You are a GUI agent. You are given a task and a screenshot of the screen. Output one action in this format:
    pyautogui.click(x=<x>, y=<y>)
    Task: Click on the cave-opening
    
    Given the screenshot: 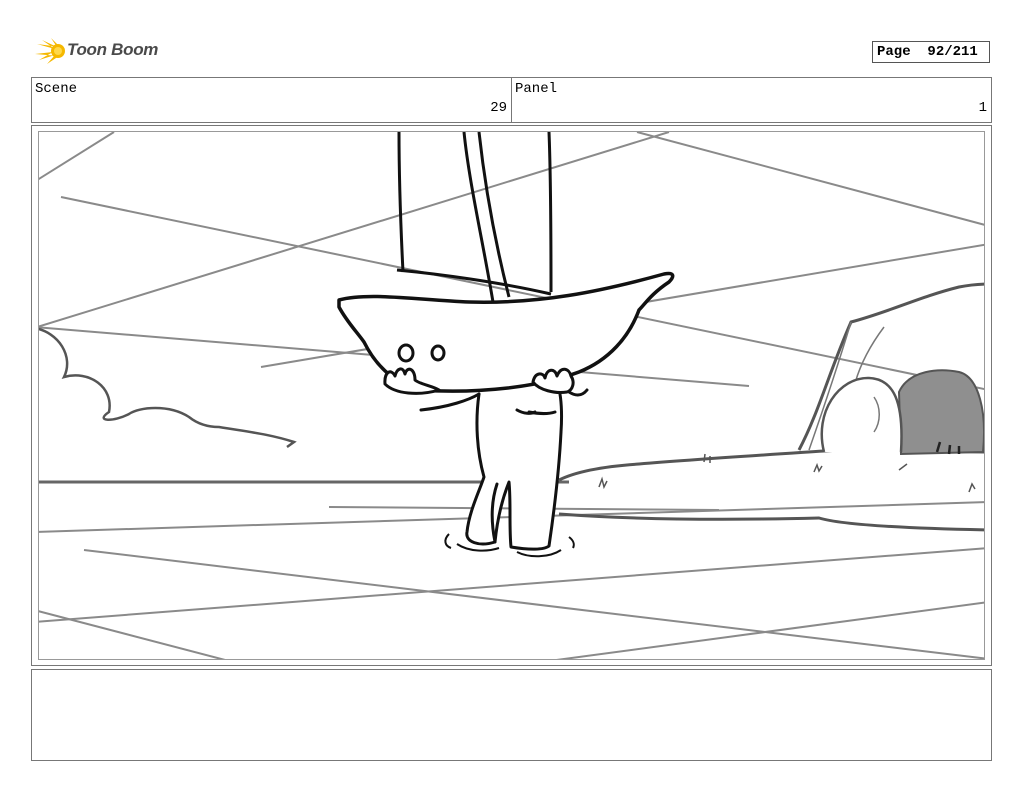 What is the action you would take?
    pyautogui.click(x=940, y=412)
    